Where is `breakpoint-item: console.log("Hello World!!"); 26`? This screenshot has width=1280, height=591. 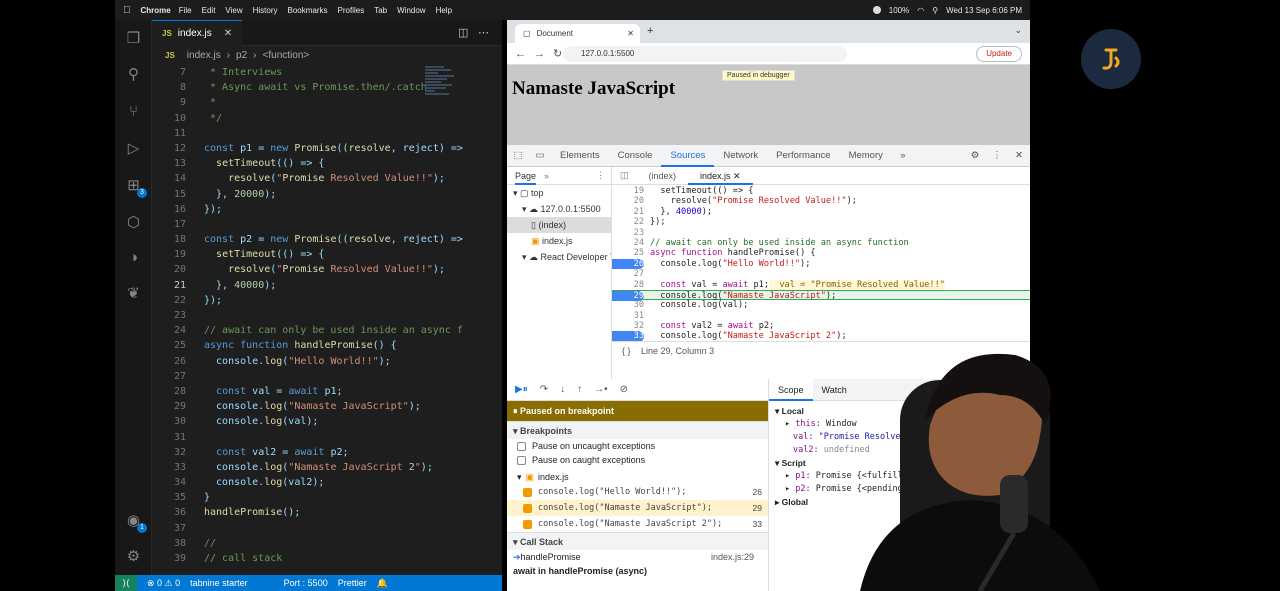
breakpoint-item: console.log("Hello World!!"); 26 is located at coordinates (637, 492).